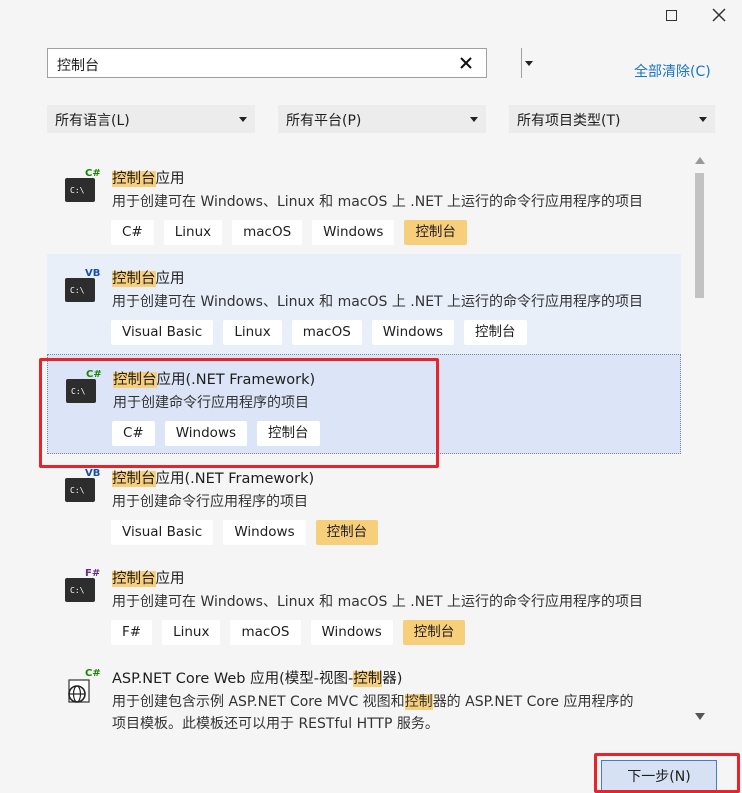 The image size is (742, 793). I want to click on close-icon, so click(719, 15).